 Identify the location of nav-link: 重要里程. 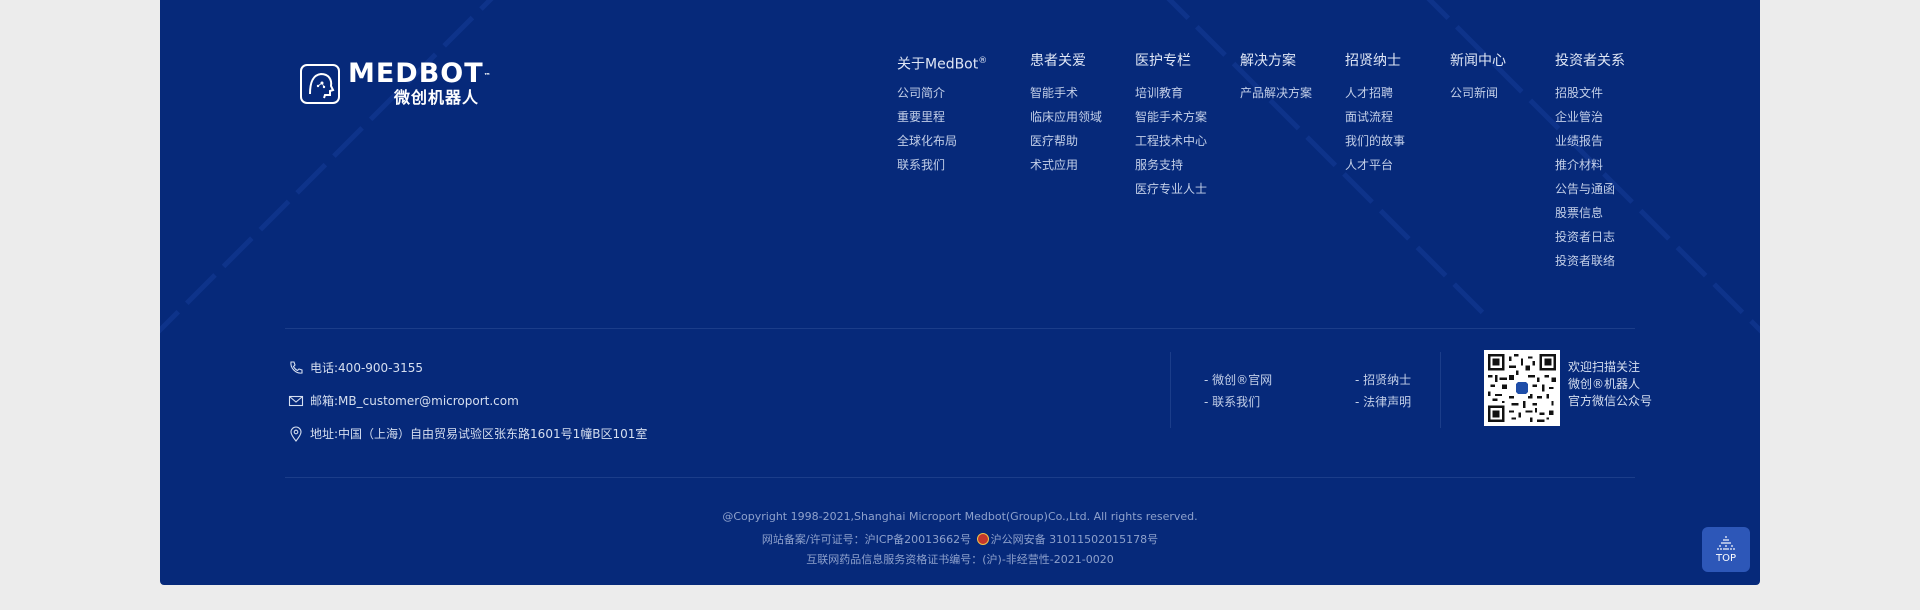
(942, 117).